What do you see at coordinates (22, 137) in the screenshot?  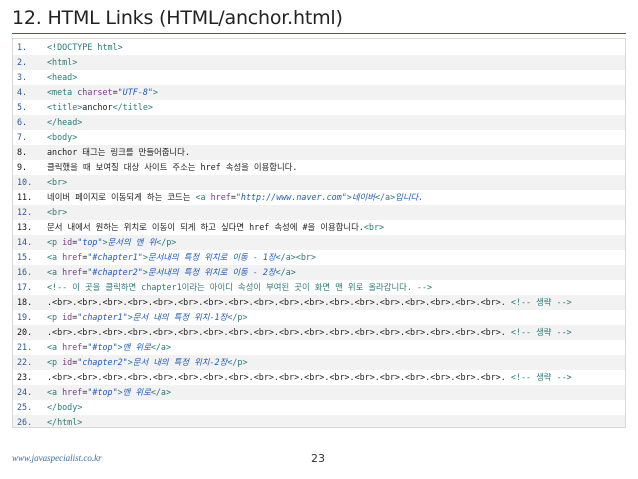 I see `line-number: 7.` at bounding box center [22, 137].